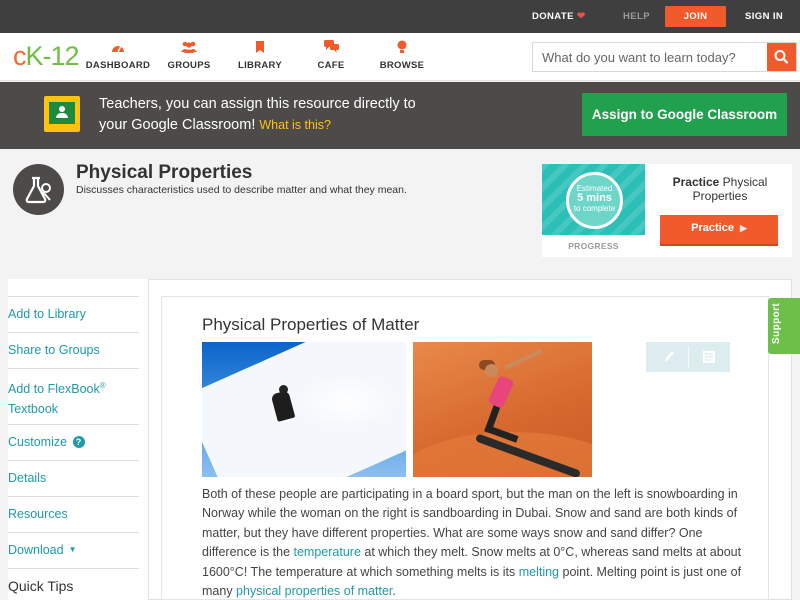  I want to click on what-is-this-link: What is this?, so click(295, 125).